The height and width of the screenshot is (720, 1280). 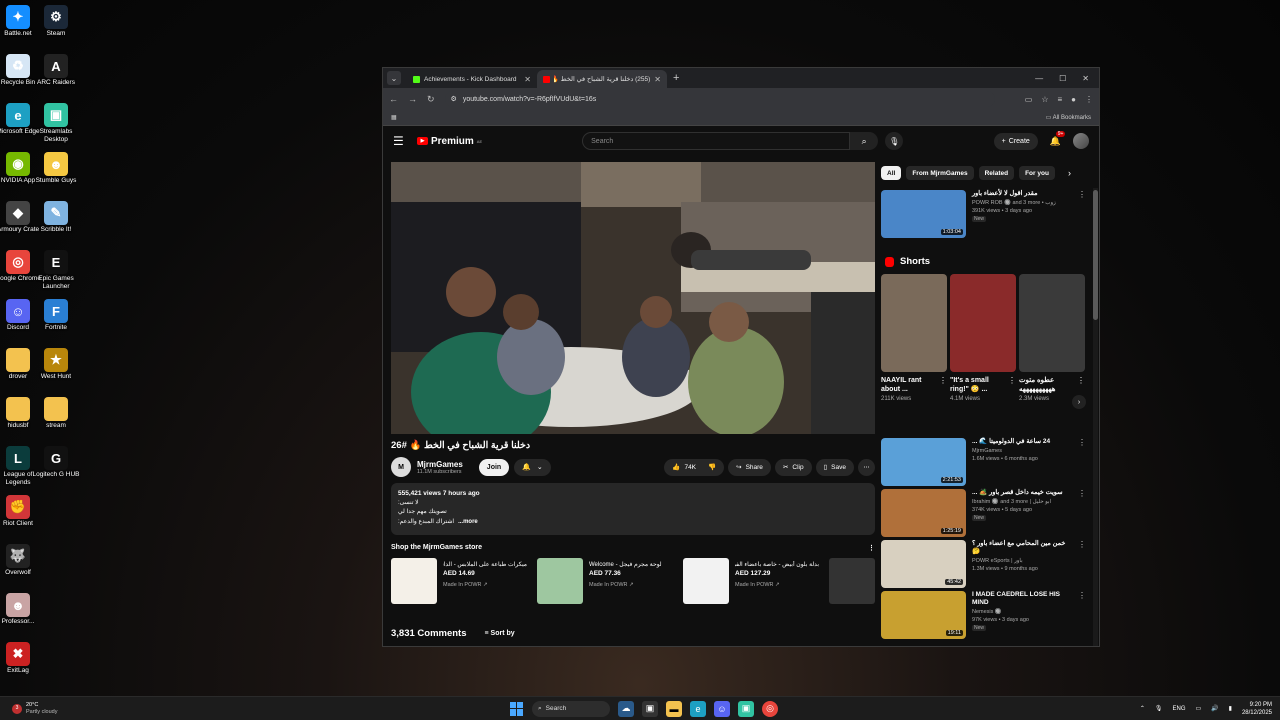 What do you see at coordinates (412, 99) in the screenshot?
I see `forward-icon: →` at bounding box center [412, 99].